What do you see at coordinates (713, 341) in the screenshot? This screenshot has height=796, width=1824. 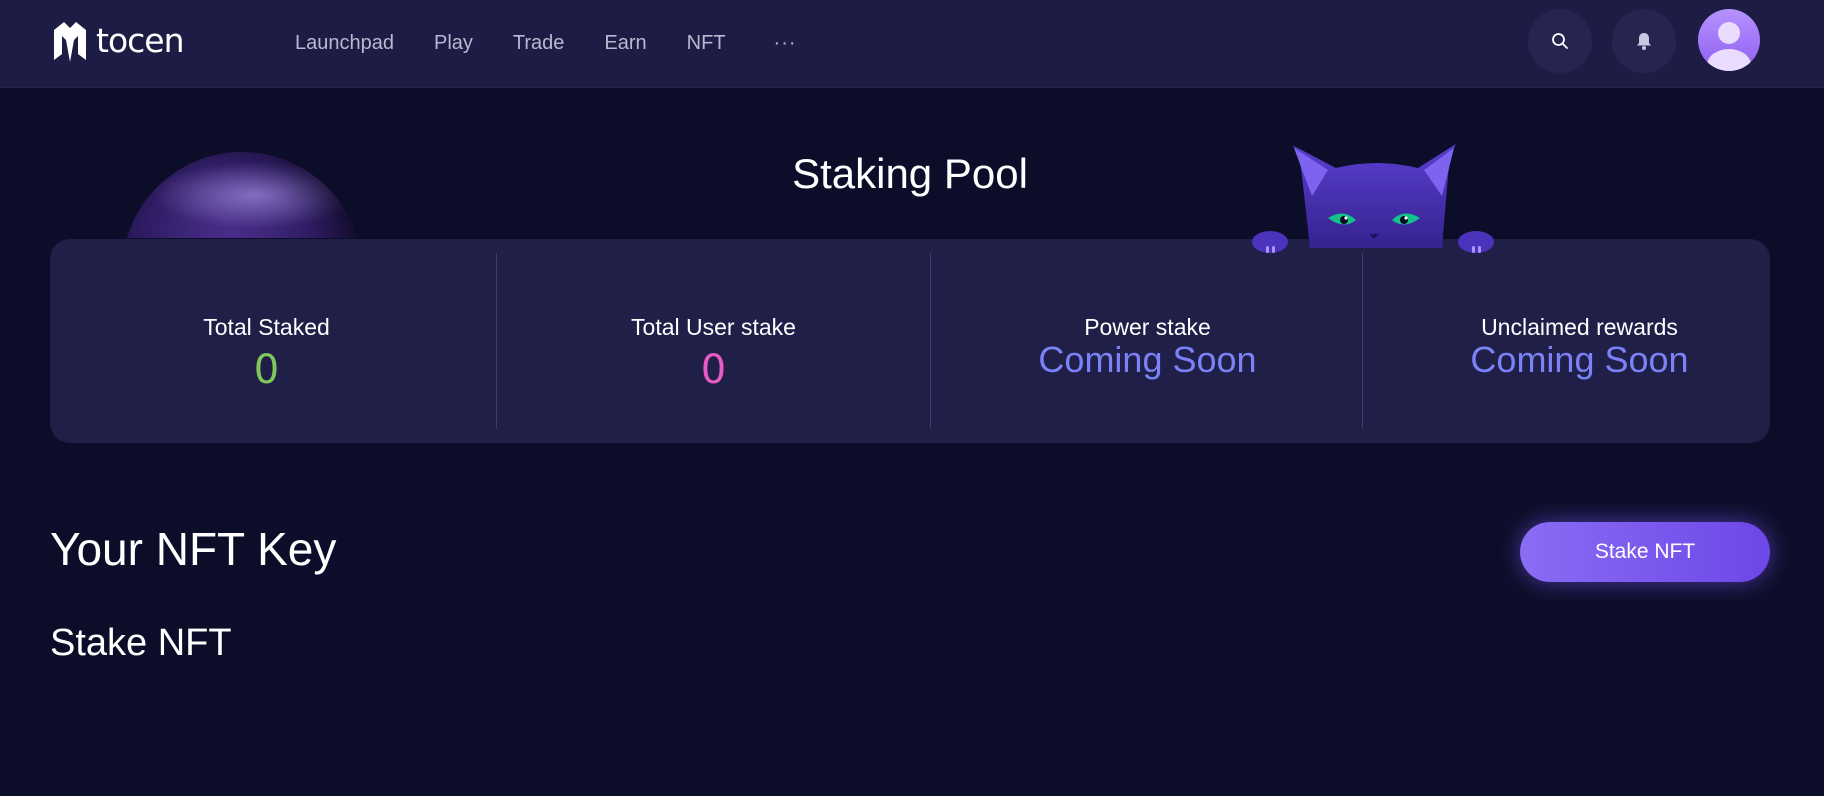 I see `stat-total-user-stake: Total User stake 0` at bounding box center [713, 341].